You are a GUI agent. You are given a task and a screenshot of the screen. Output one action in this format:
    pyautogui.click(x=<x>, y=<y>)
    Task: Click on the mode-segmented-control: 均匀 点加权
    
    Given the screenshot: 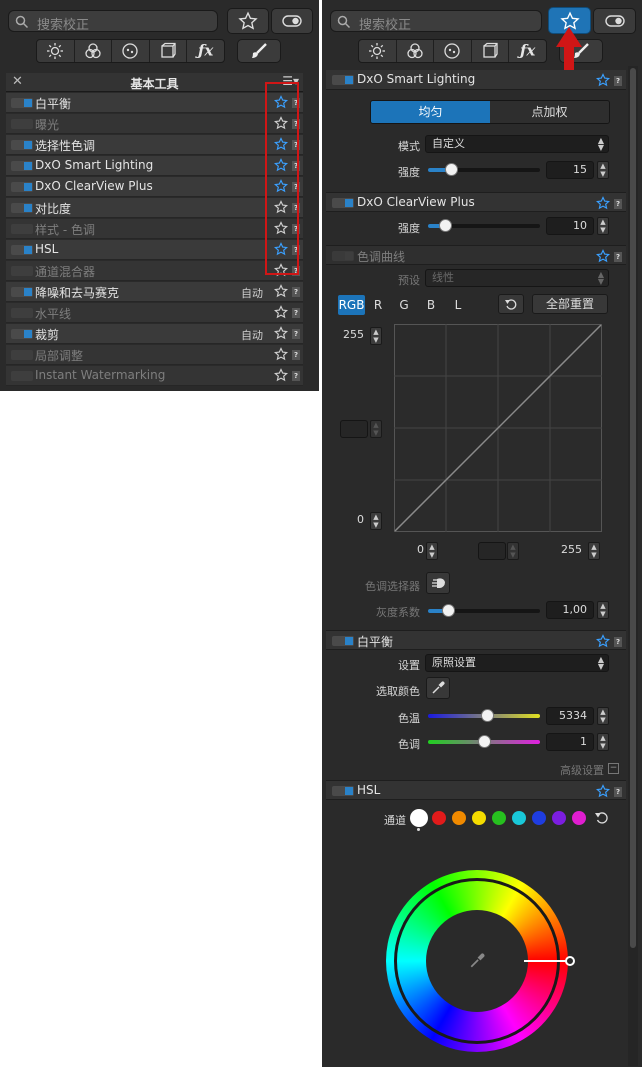 What is the action you would take?
    pyautogui.click(x=490, y=112)
    